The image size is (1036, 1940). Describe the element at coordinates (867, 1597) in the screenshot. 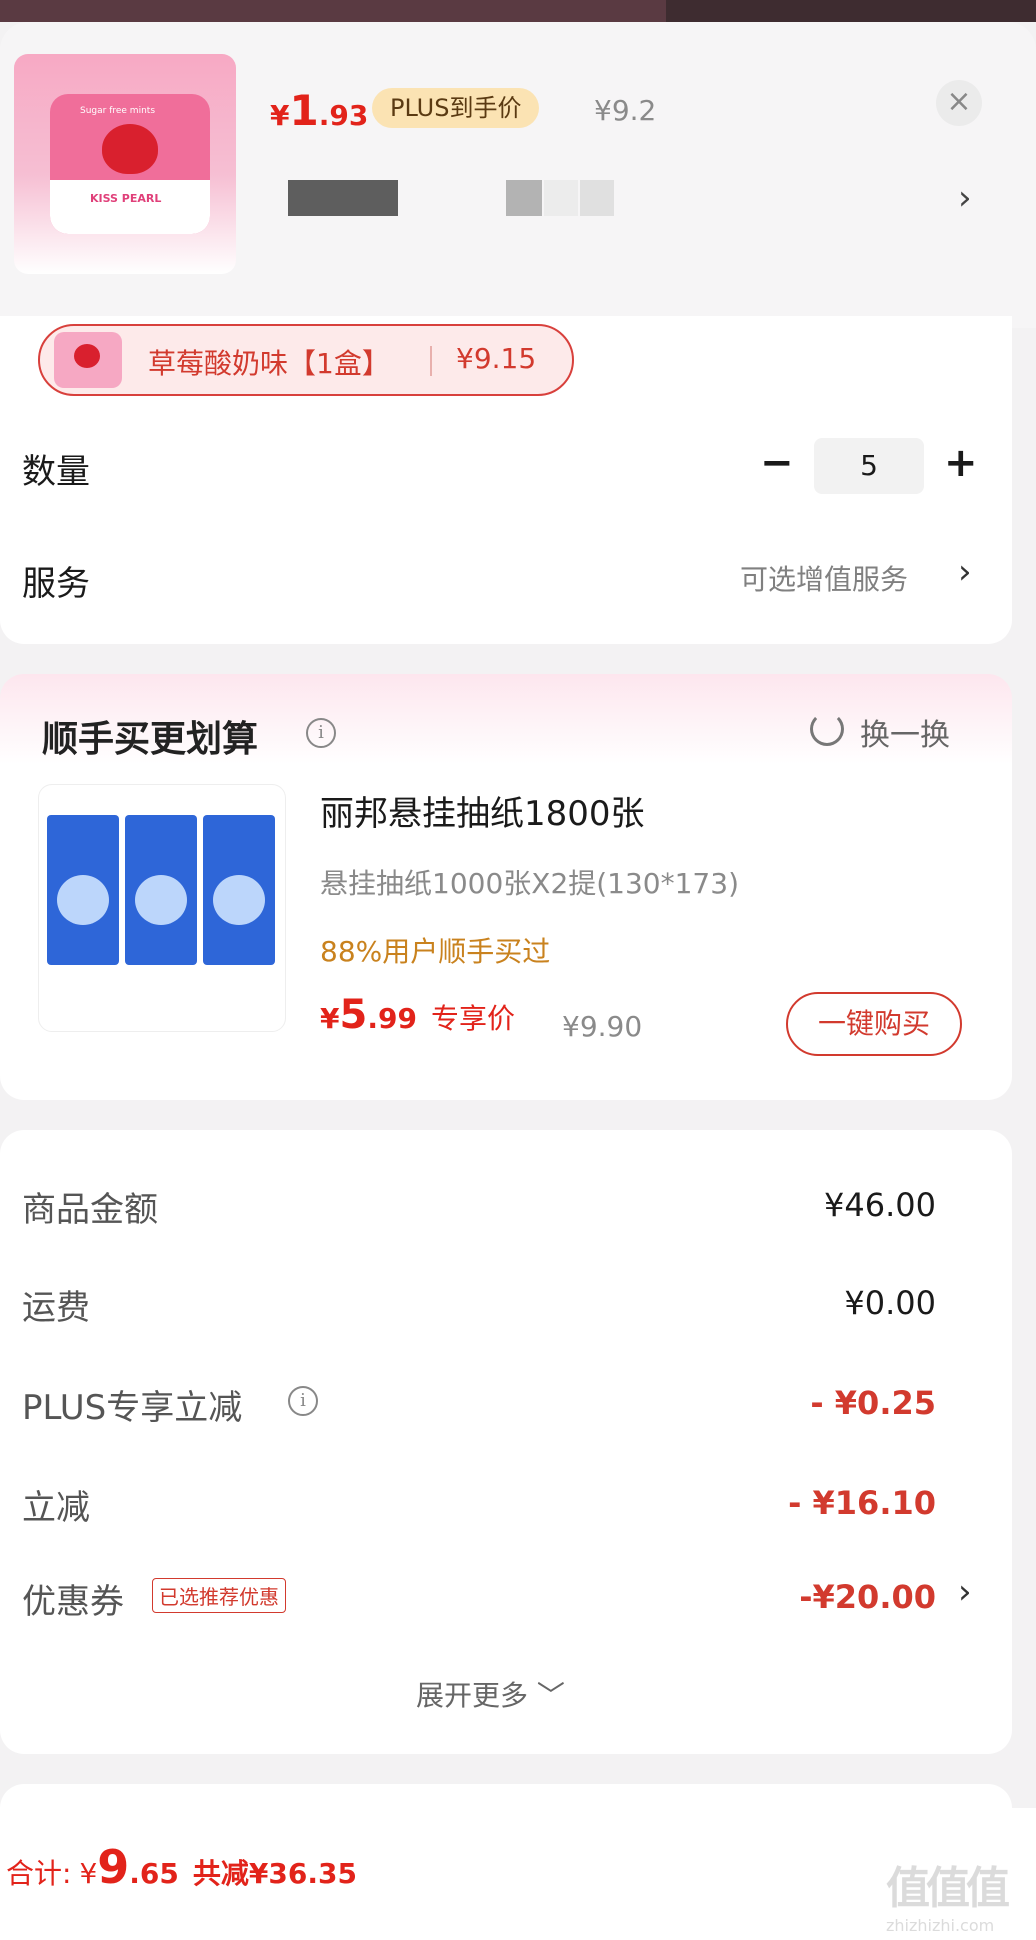

I see `coupon-value: -¥20.00` at that location.